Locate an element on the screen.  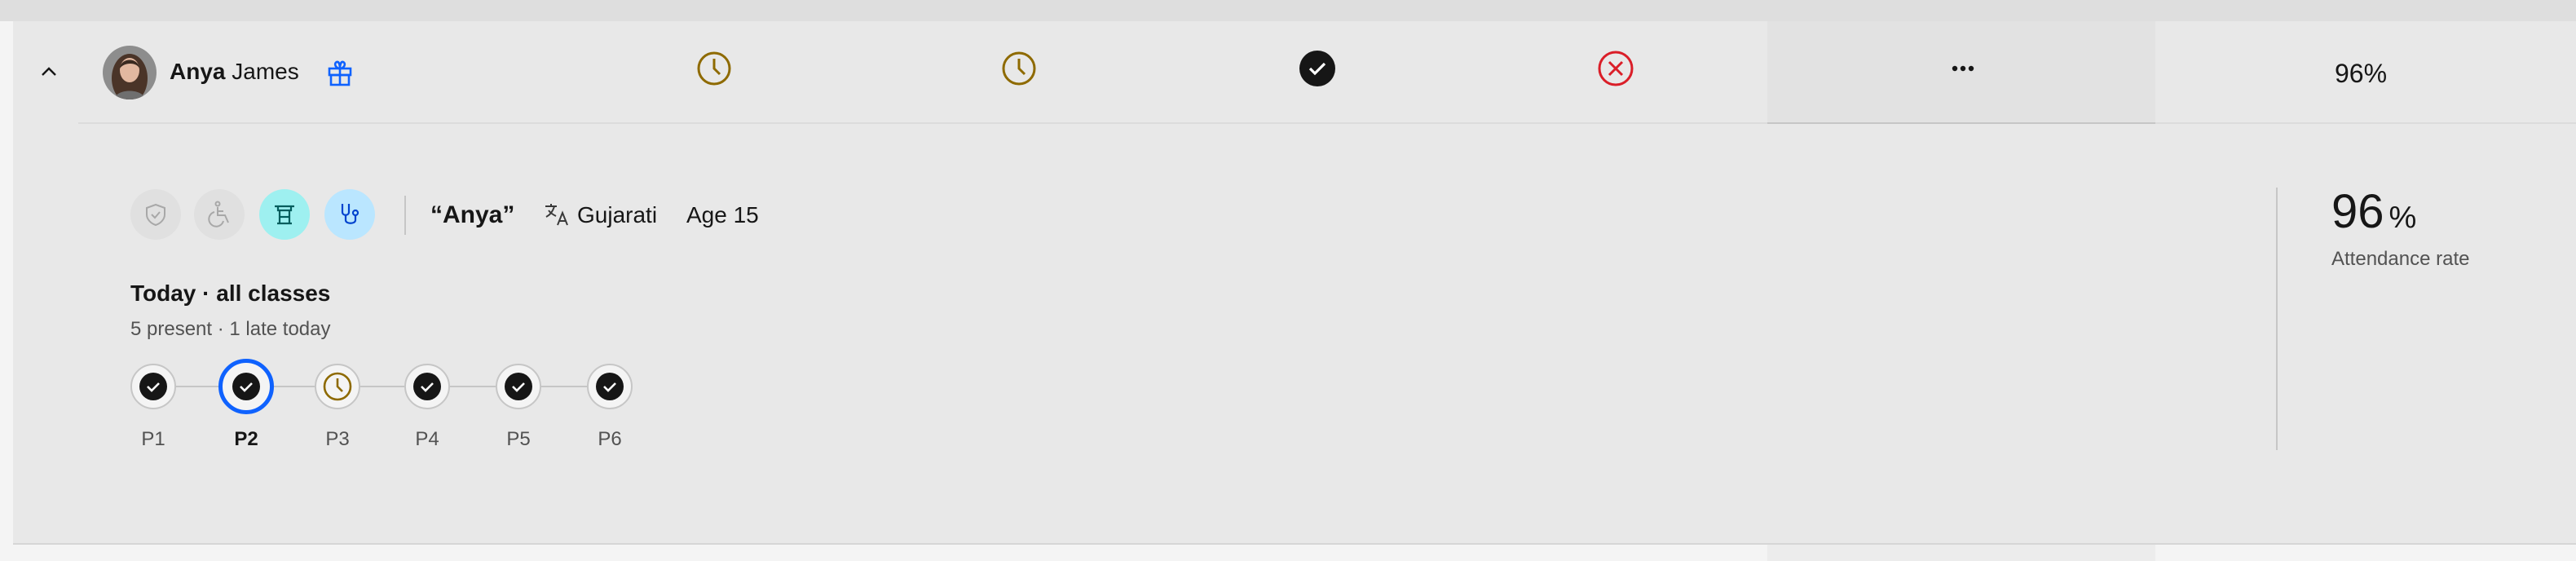
badge-divider is located at coordinates (405, 215).